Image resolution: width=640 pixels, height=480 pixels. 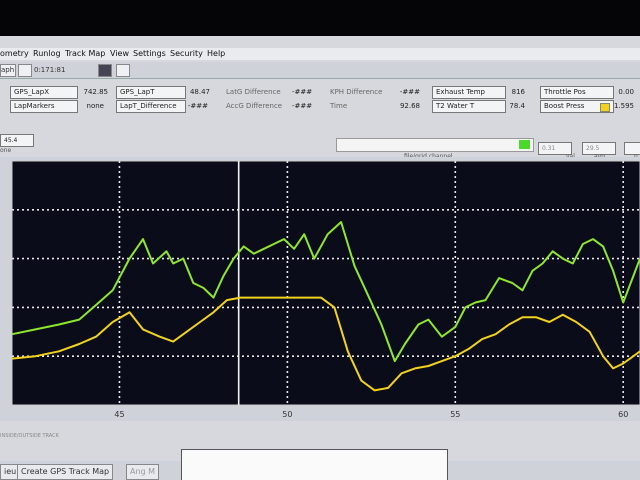 I want to click on track-status-text: INSIDE/OUTSIDE TRACK, so click(x=29, y=436).